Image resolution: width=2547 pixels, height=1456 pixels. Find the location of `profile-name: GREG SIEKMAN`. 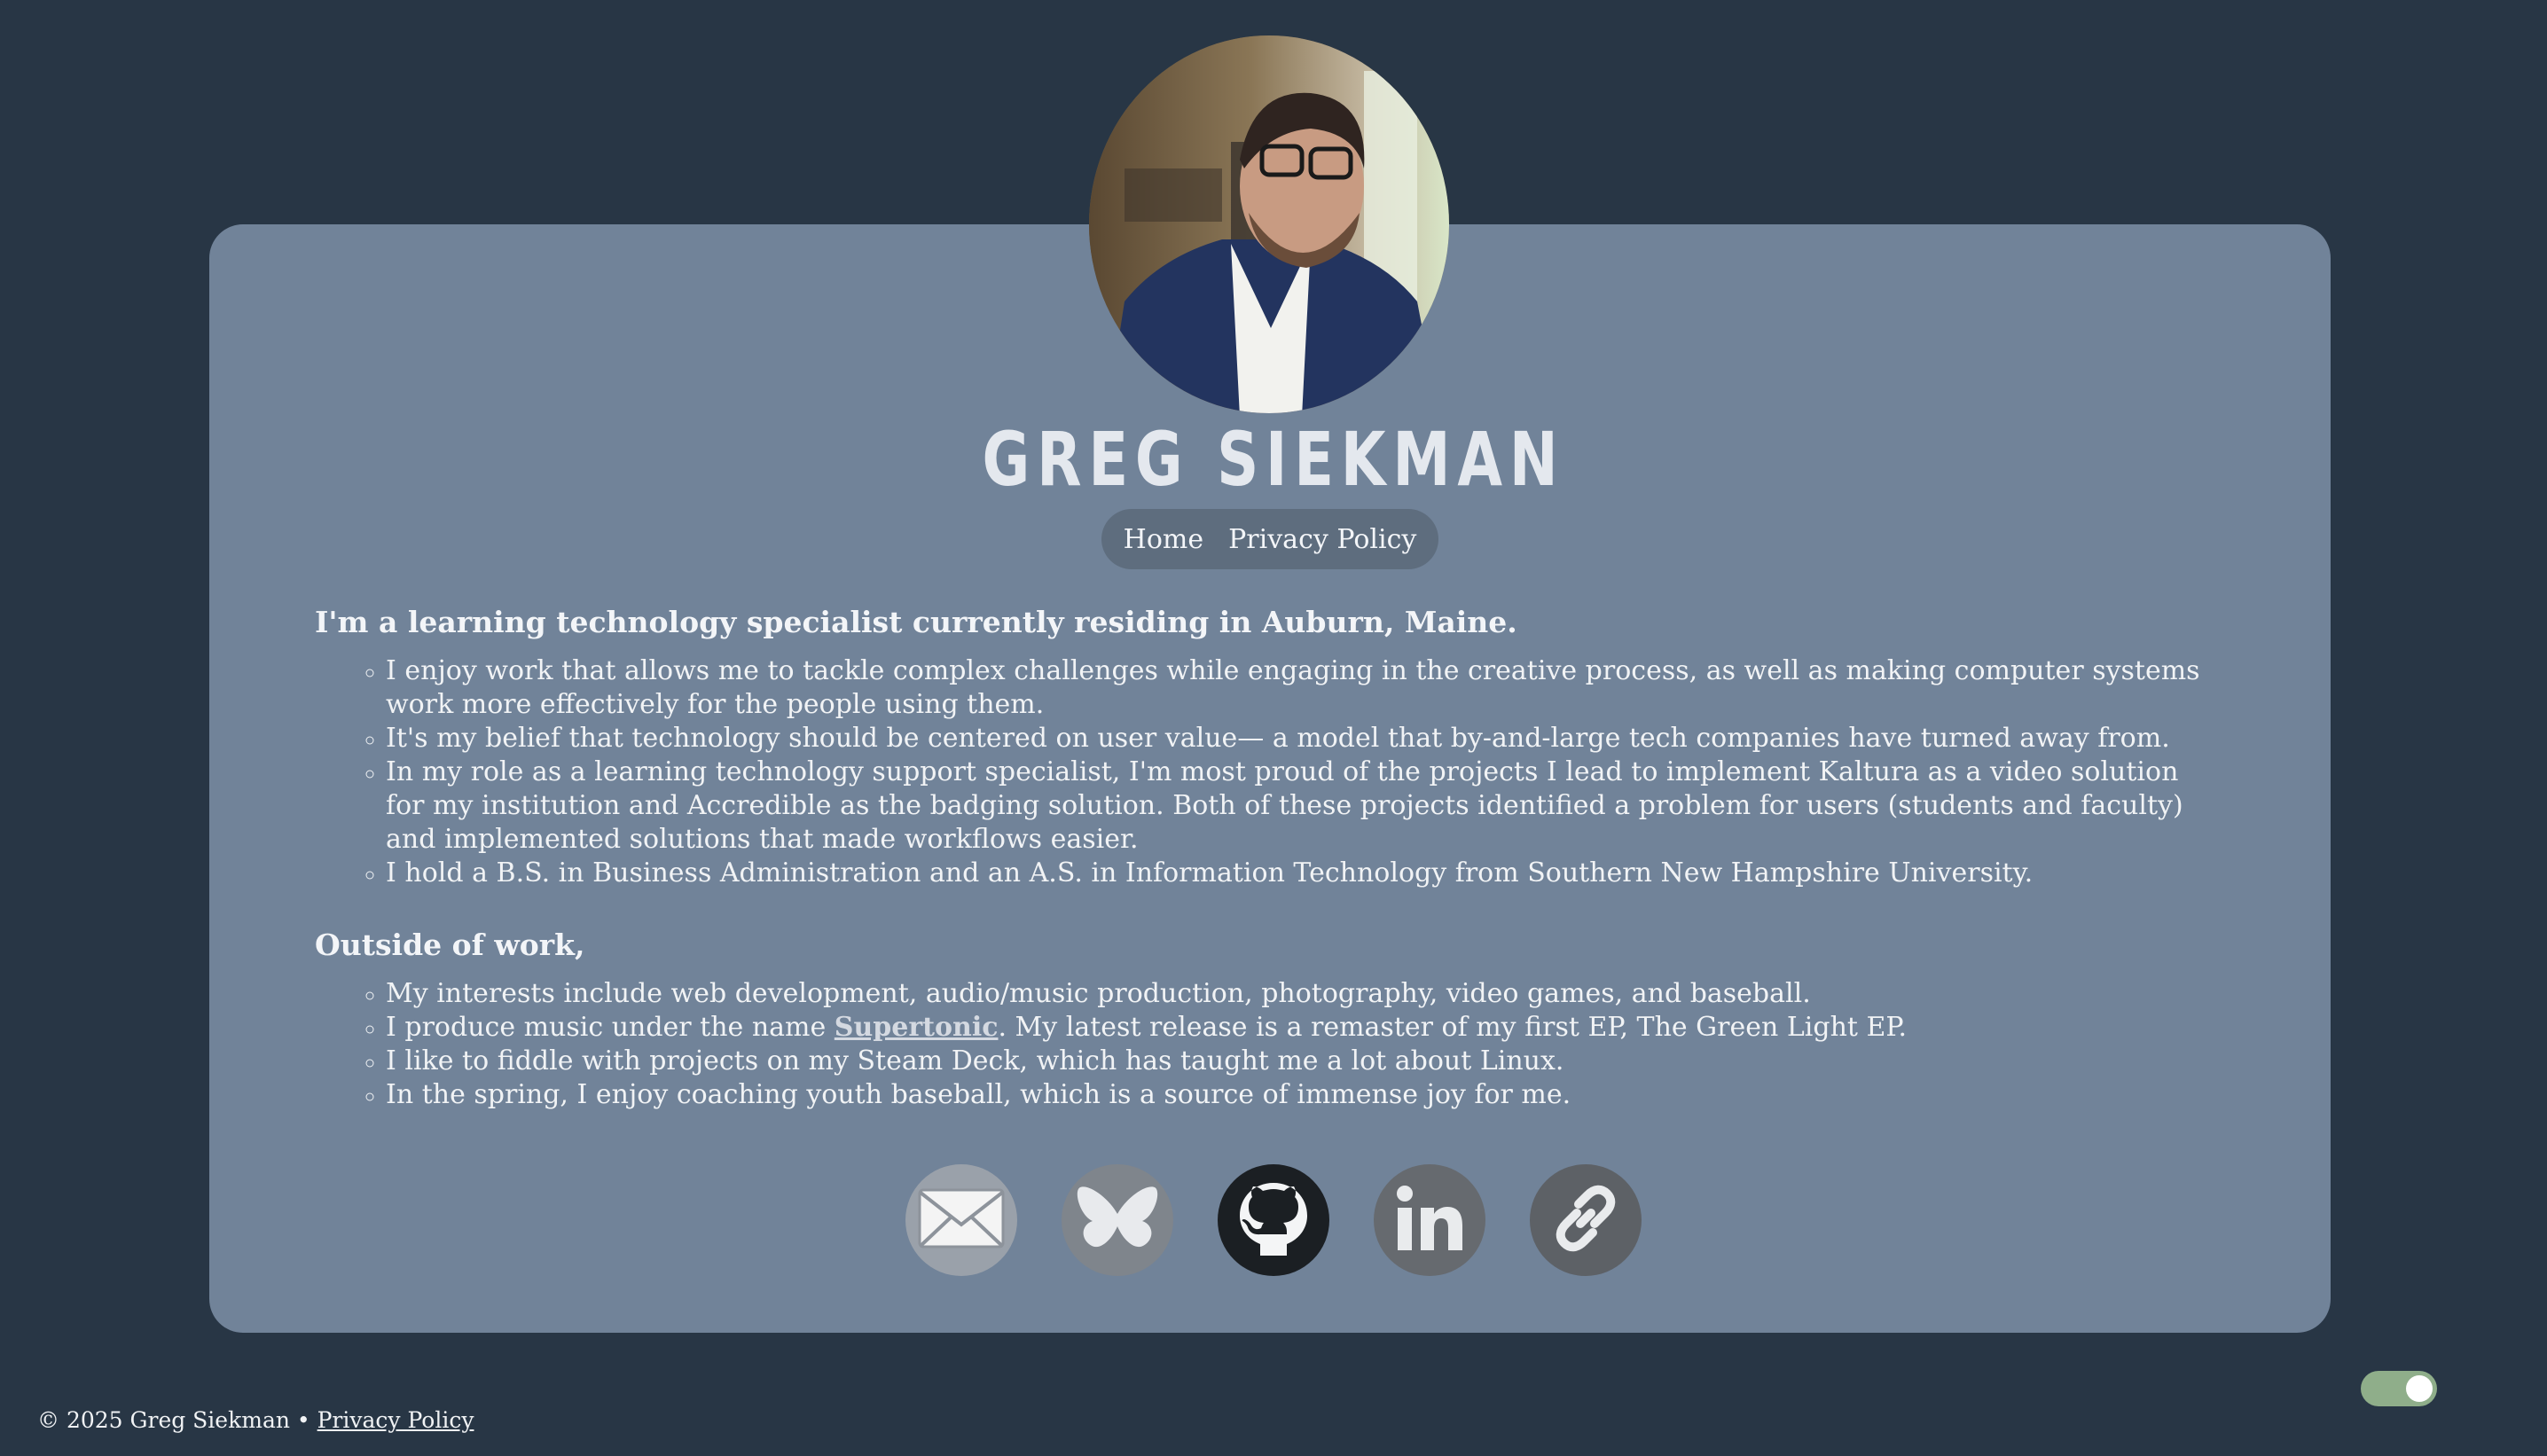

profile-name: GREG SIEKMAN is located at coordinates (1273, 459).